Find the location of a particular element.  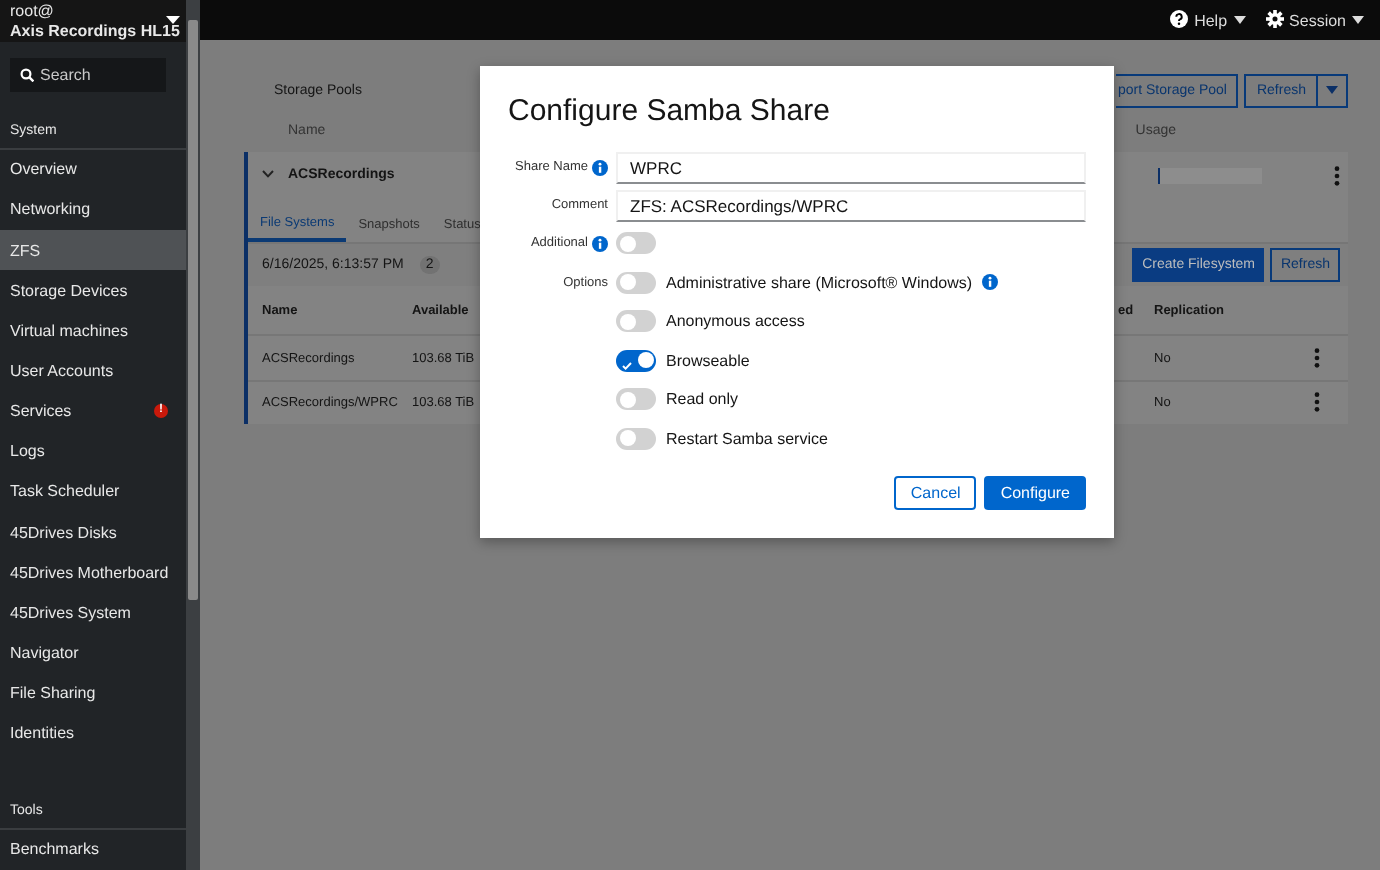

menu-button: Help is located at coordinates (1208, 20).